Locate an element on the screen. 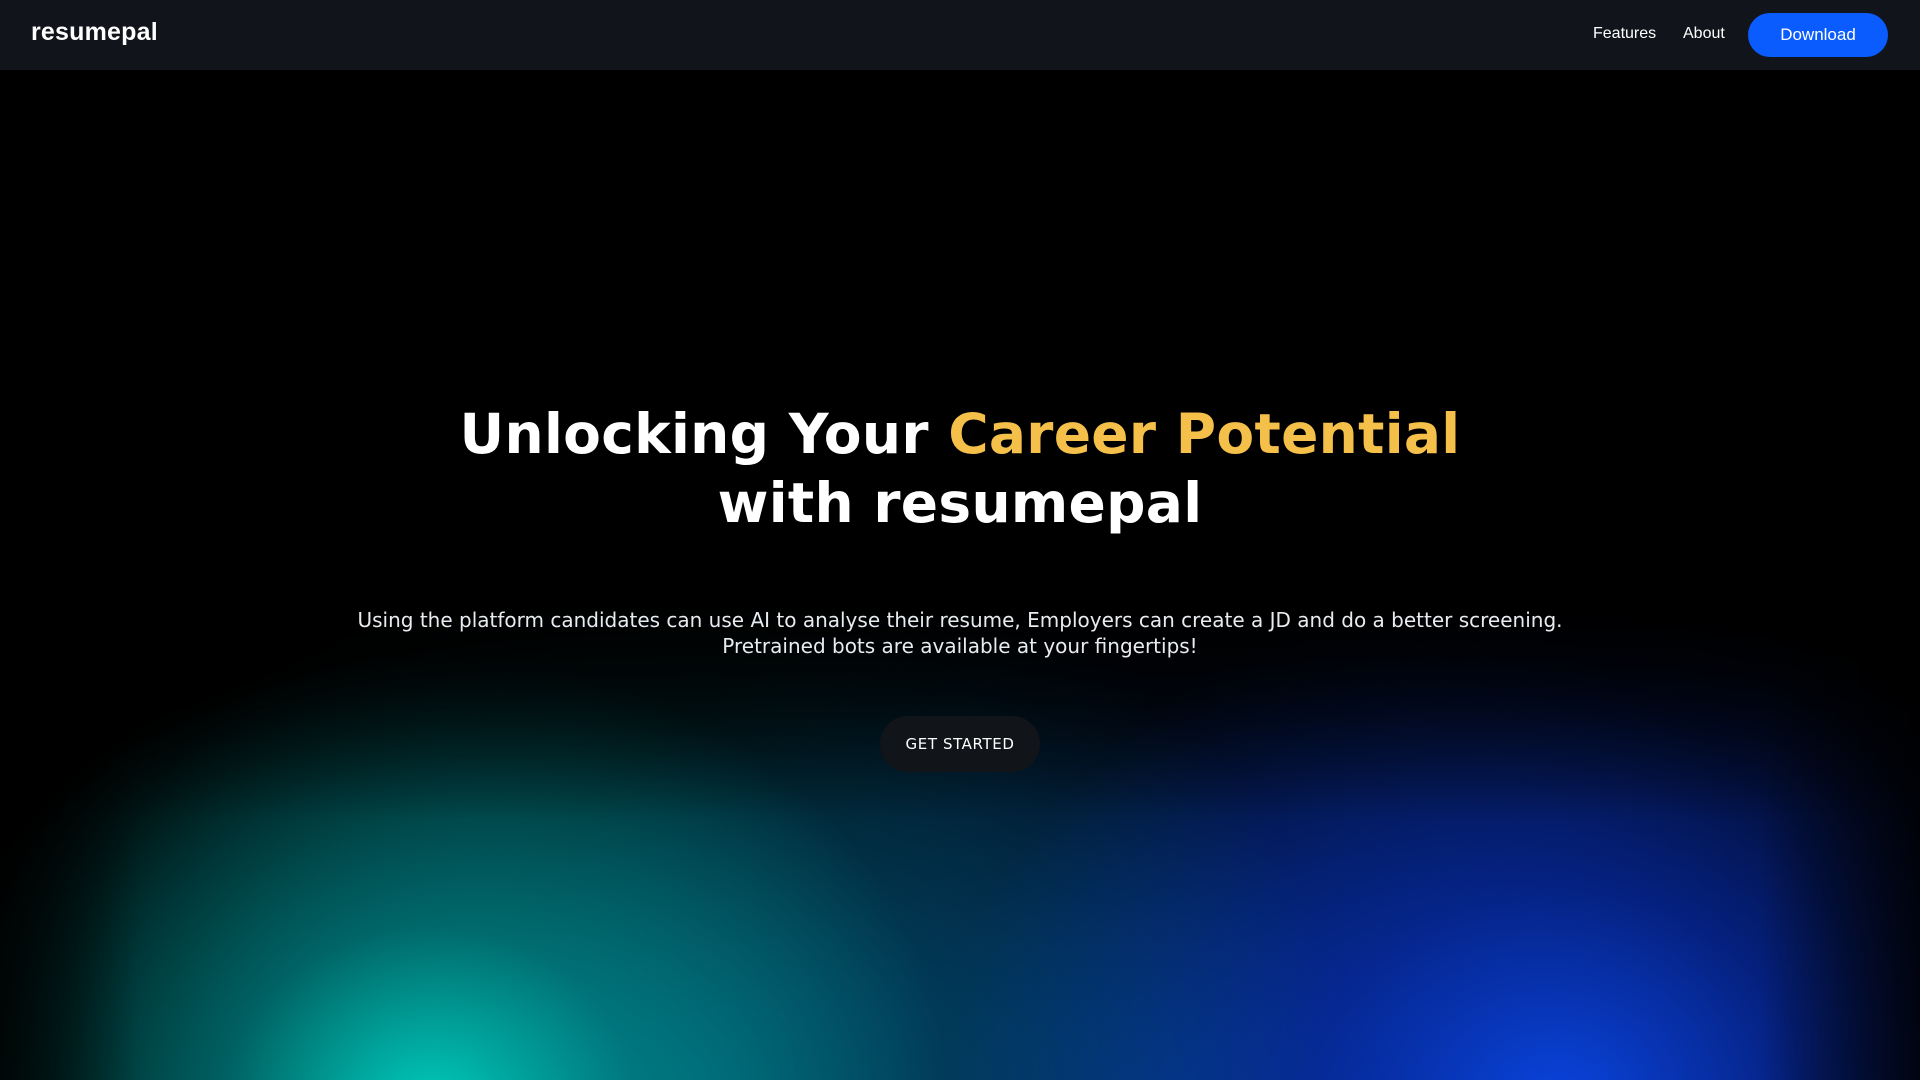 Image resolution: width=1920 pixels, height=1080 pixels. headline-accent: Career Potential is located at coordinates (1204, 434).